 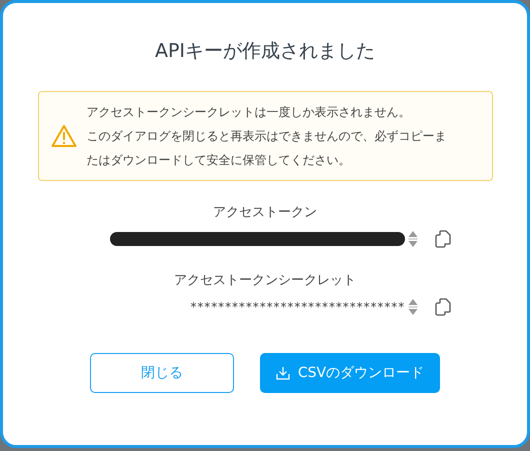 What do you see at coordinates (265, 213) in the screenshot?
I see `field-label: アクセストークン` at bounding box center [265, 213].